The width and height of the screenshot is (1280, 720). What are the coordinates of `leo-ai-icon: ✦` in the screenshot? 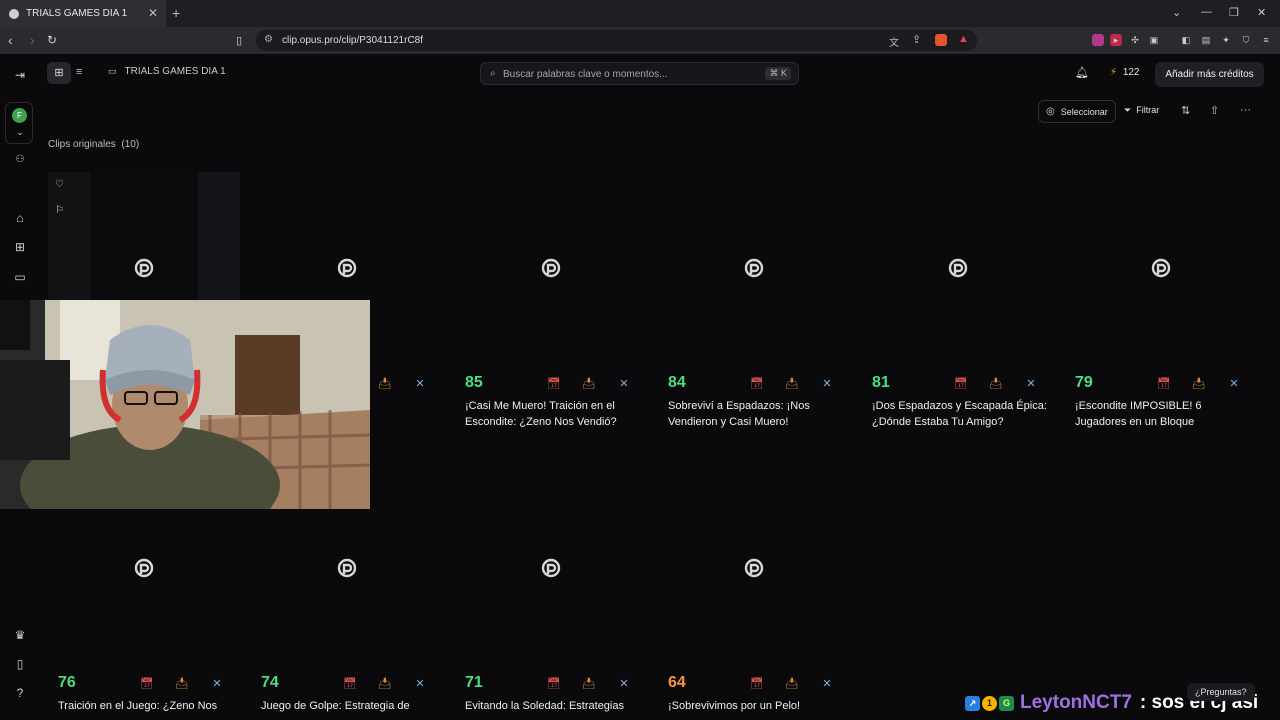 It's located at (1226, 40).